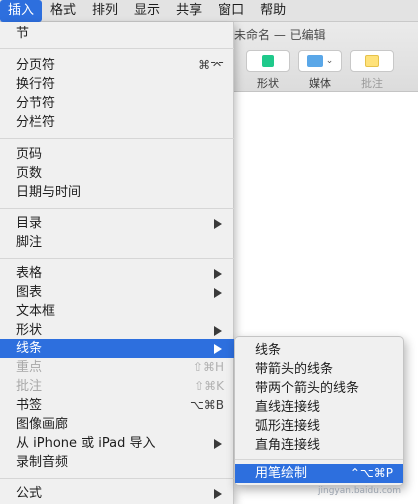  Describe the element at coordinates (29, 273) in the screenshot. I see `menu-item-label: 表格` at that location.